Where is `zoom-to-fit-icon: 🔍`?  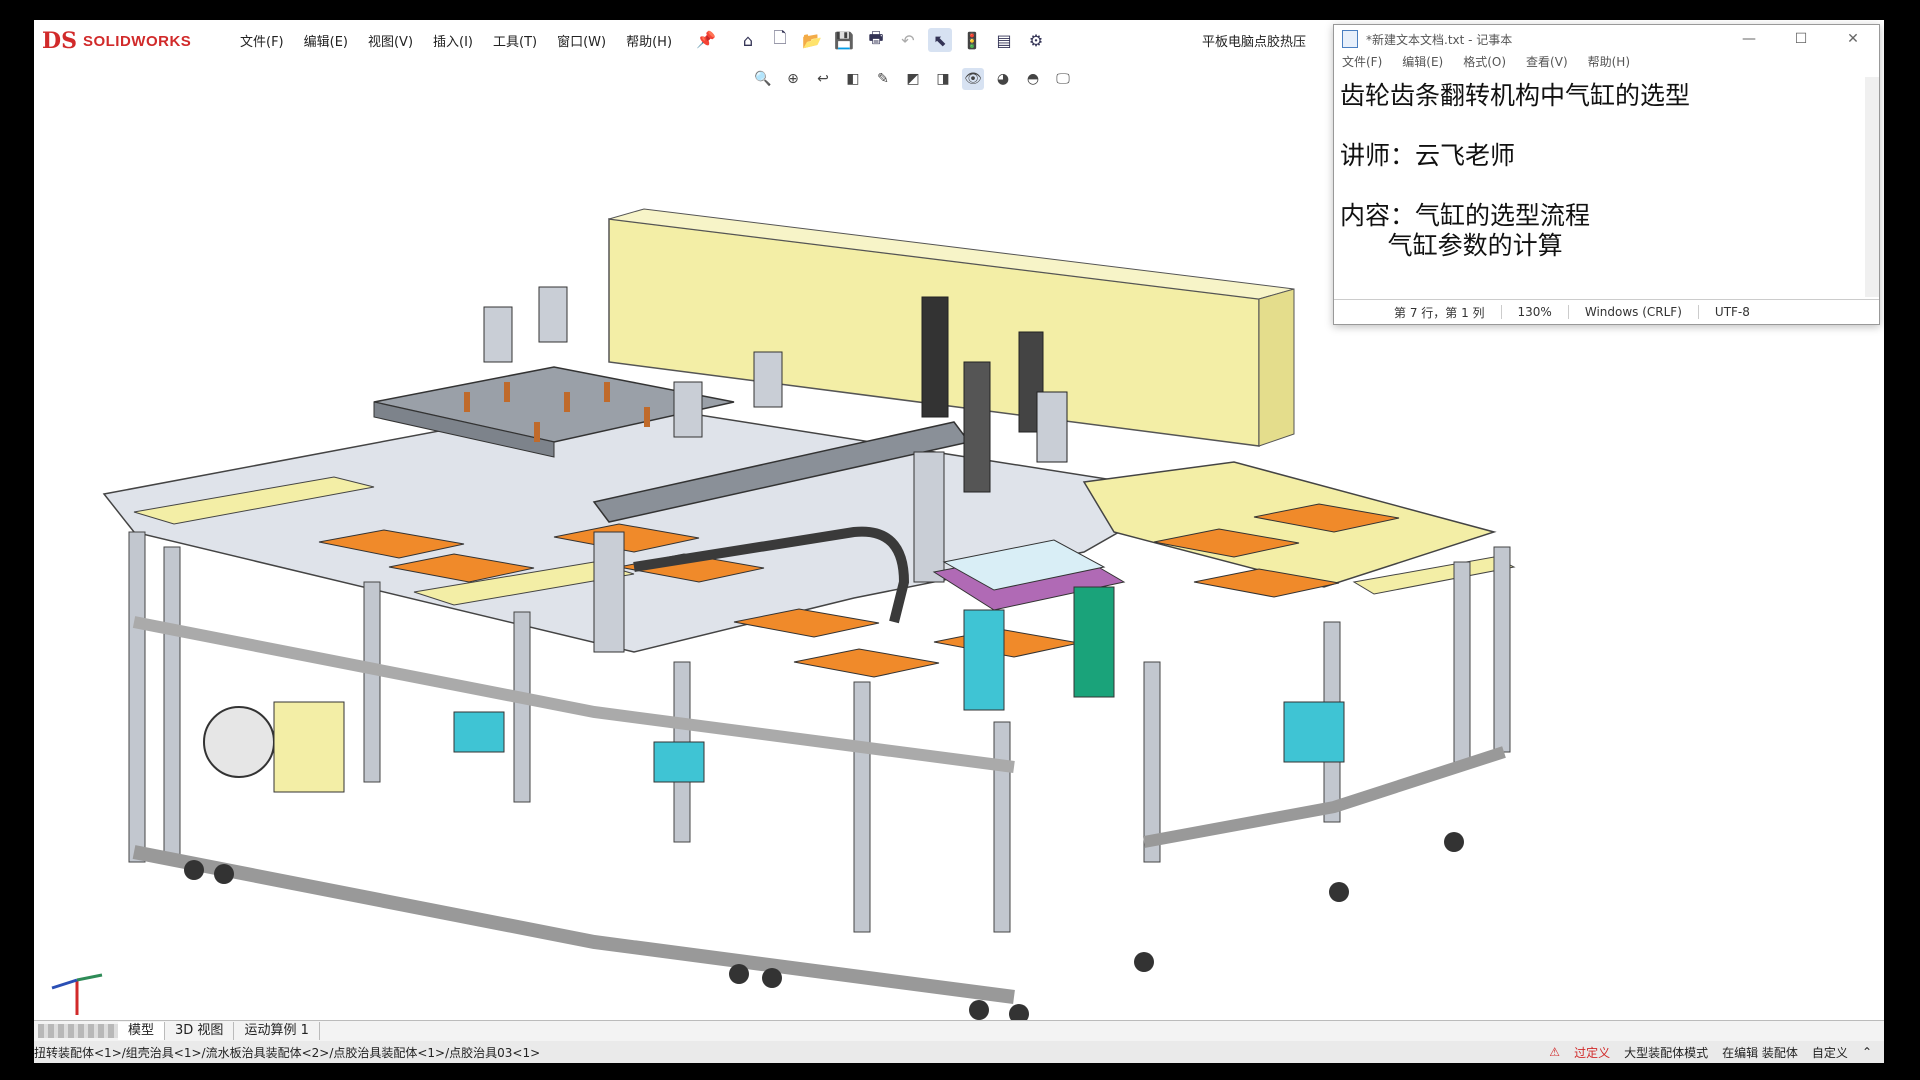
zoom-to-fit-icon: 🔍 is located at coordinates (763, 79).